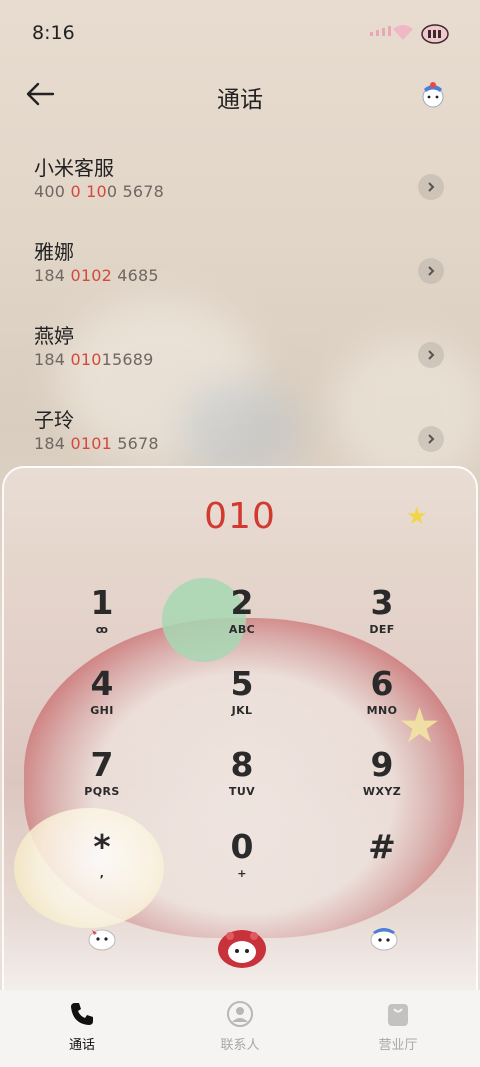  Describe the element at coordinates (382, 619) in the screenshot. I see `dial-key-3: 3 DEF` at that location.